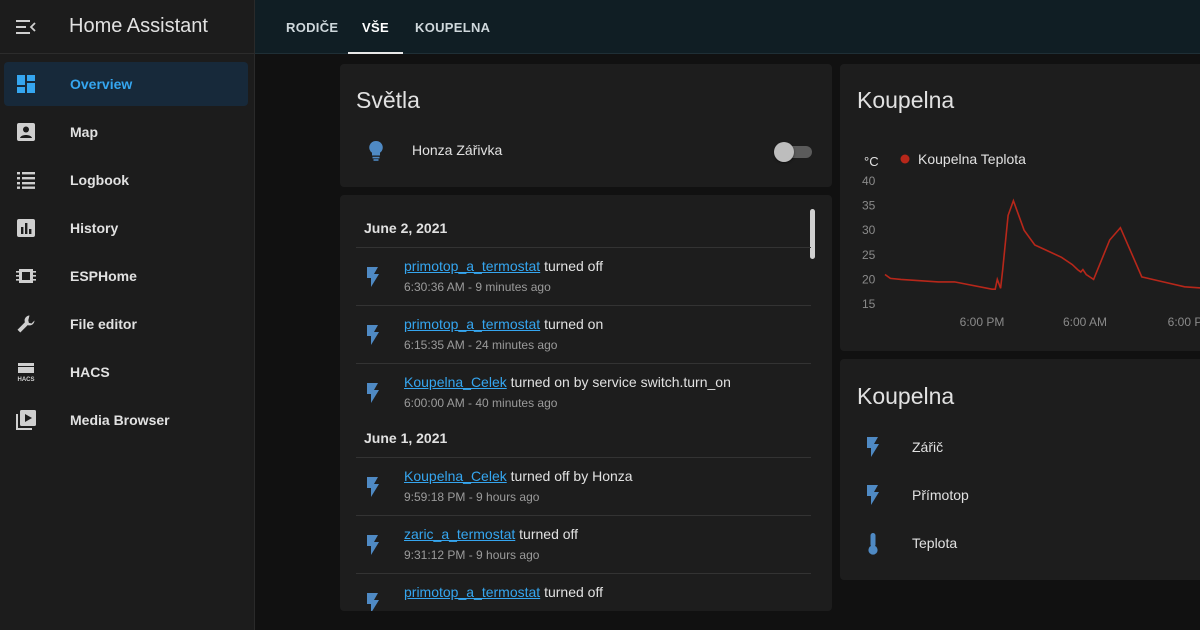 Image resolution: width=1200 pixels, height=630 pixels. I want to click on sidebar-item-media-browser: Media Browser, so click(126, 420).